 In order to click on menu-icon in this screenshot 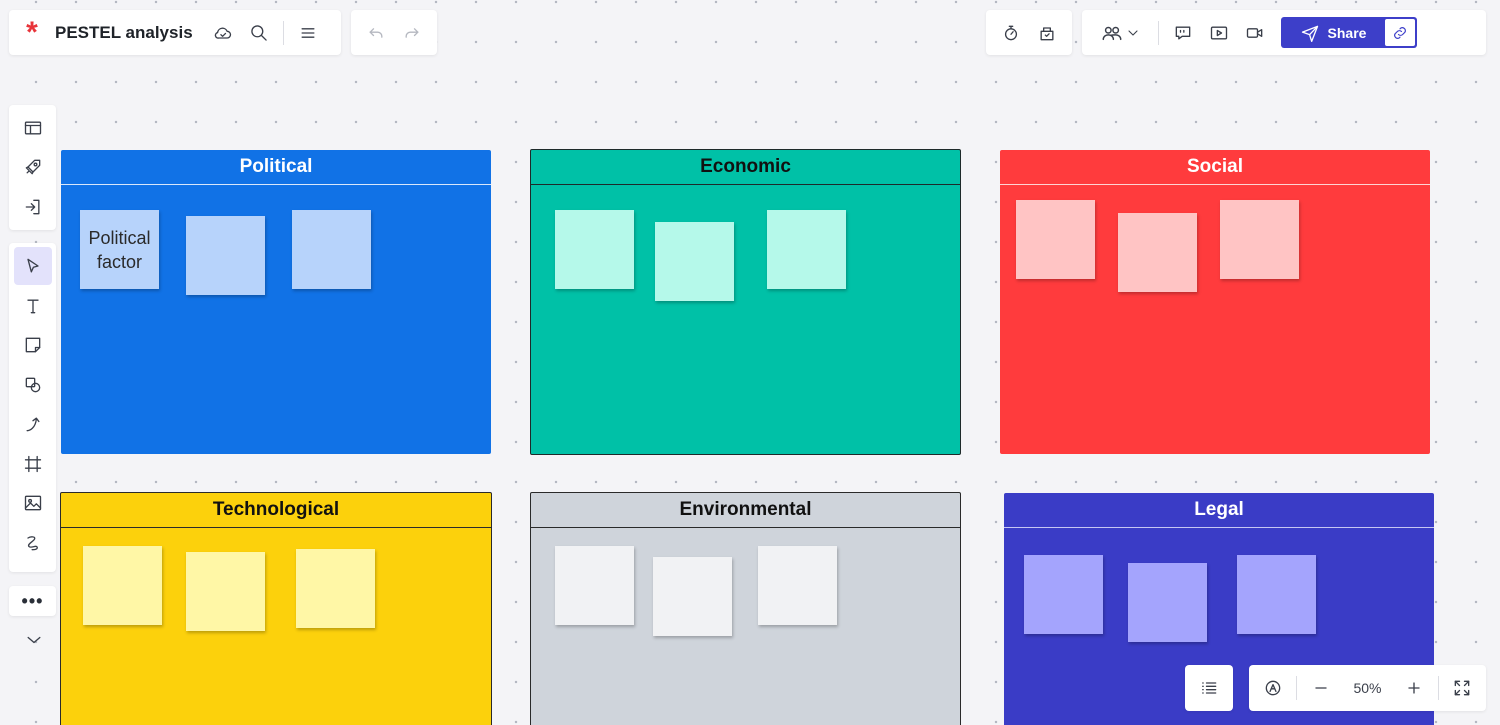, I will do `click(308, 33)`.